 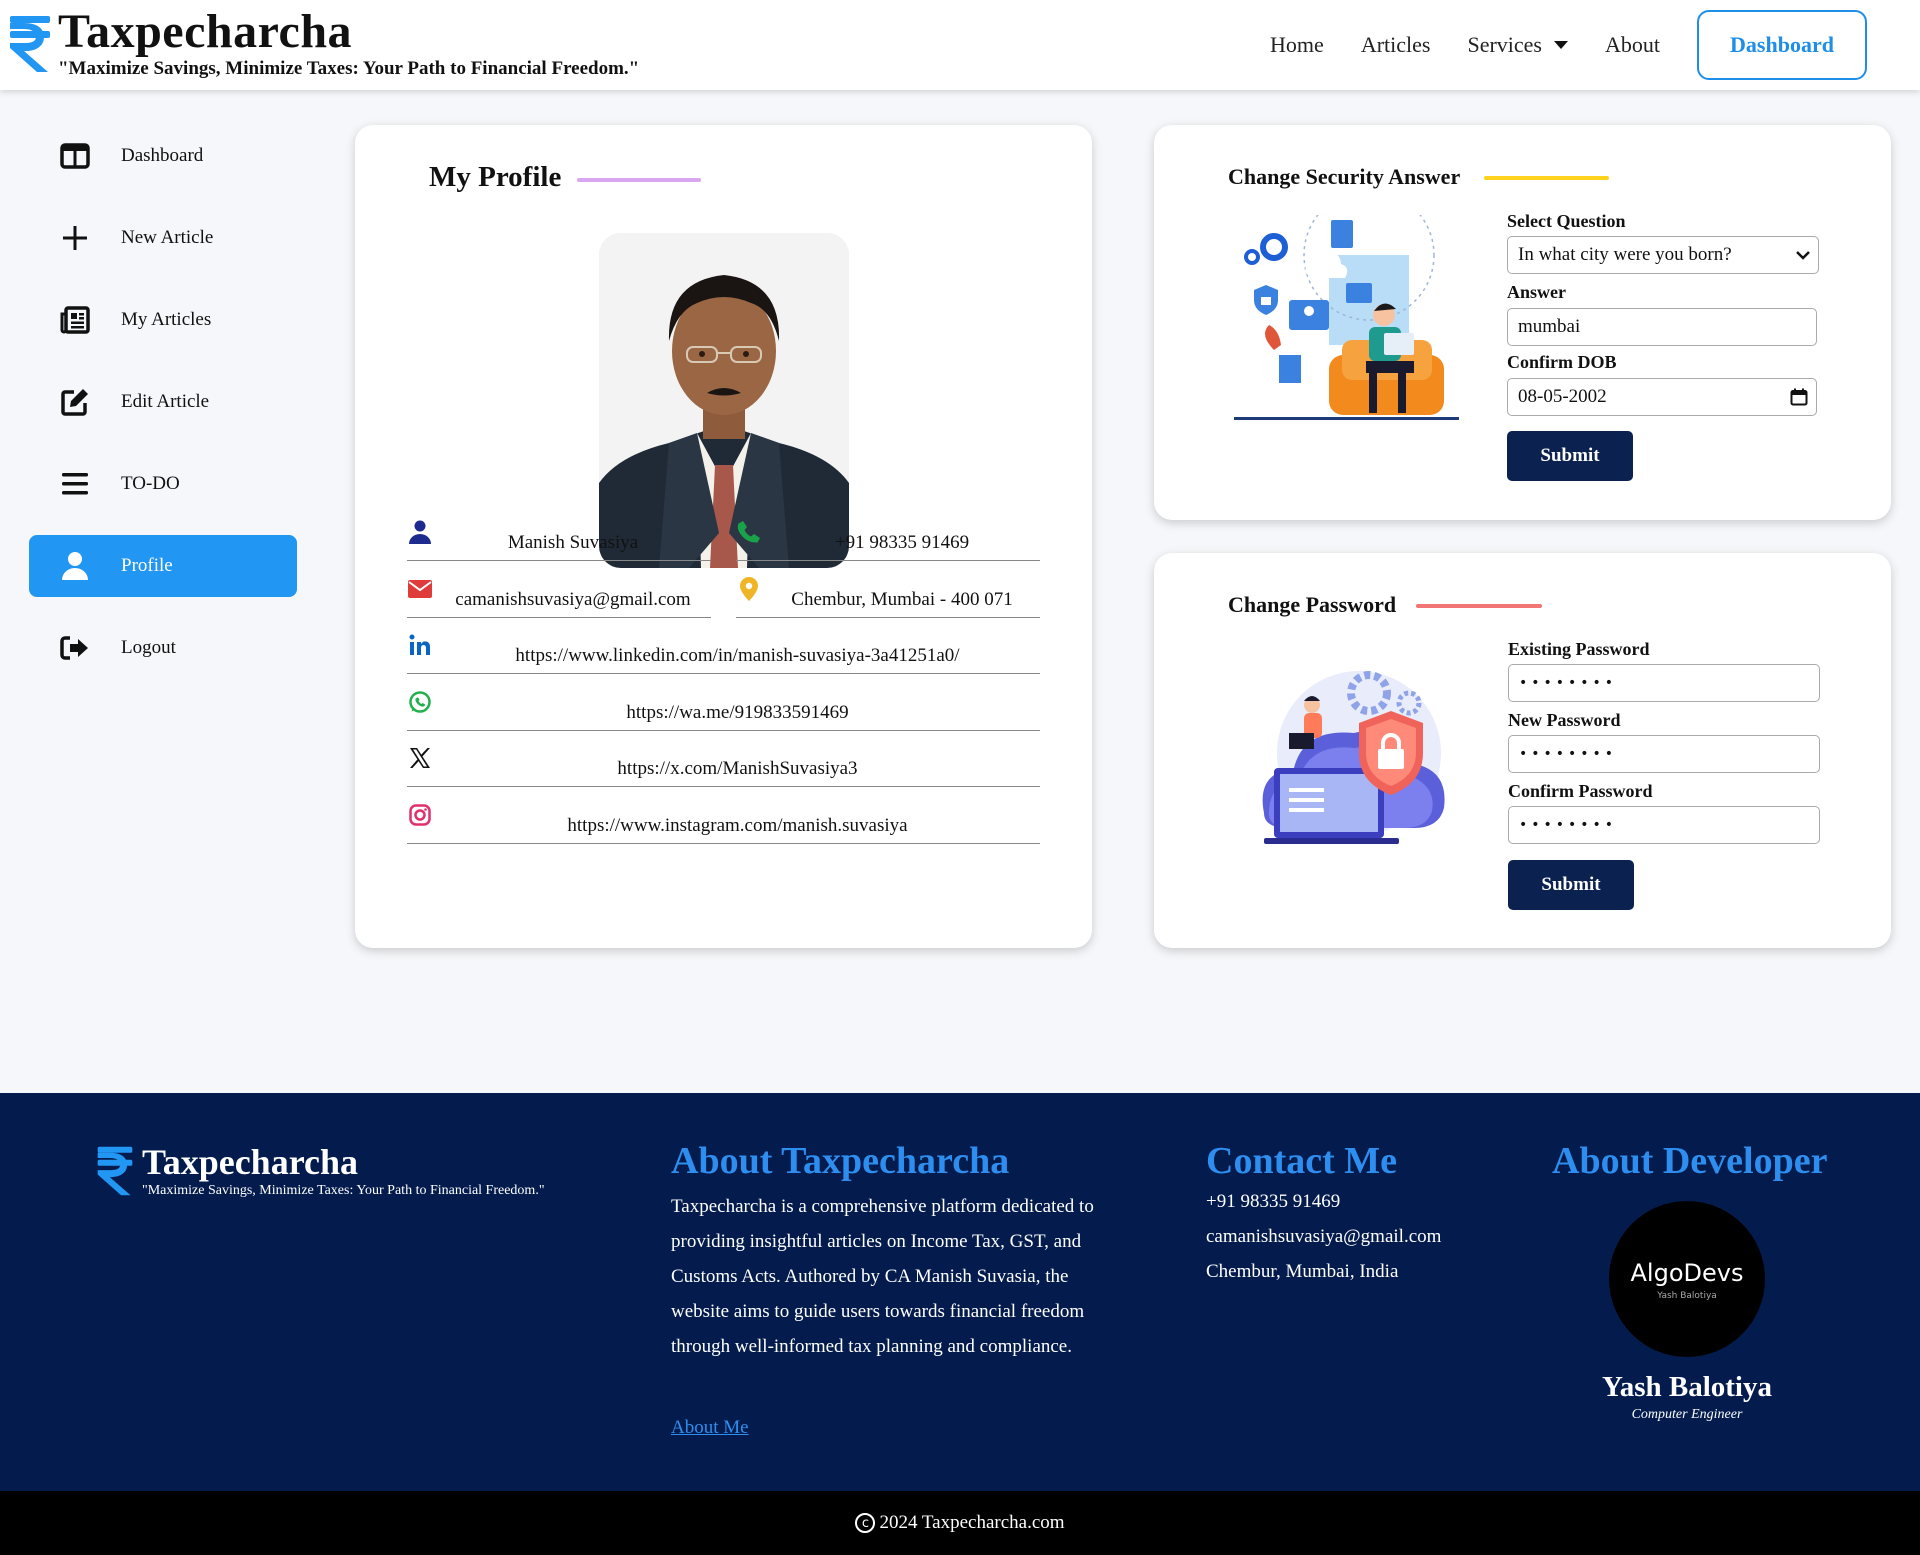 I want to click on confirm-password-input: ••••••••, so click(x=1664, y=825).